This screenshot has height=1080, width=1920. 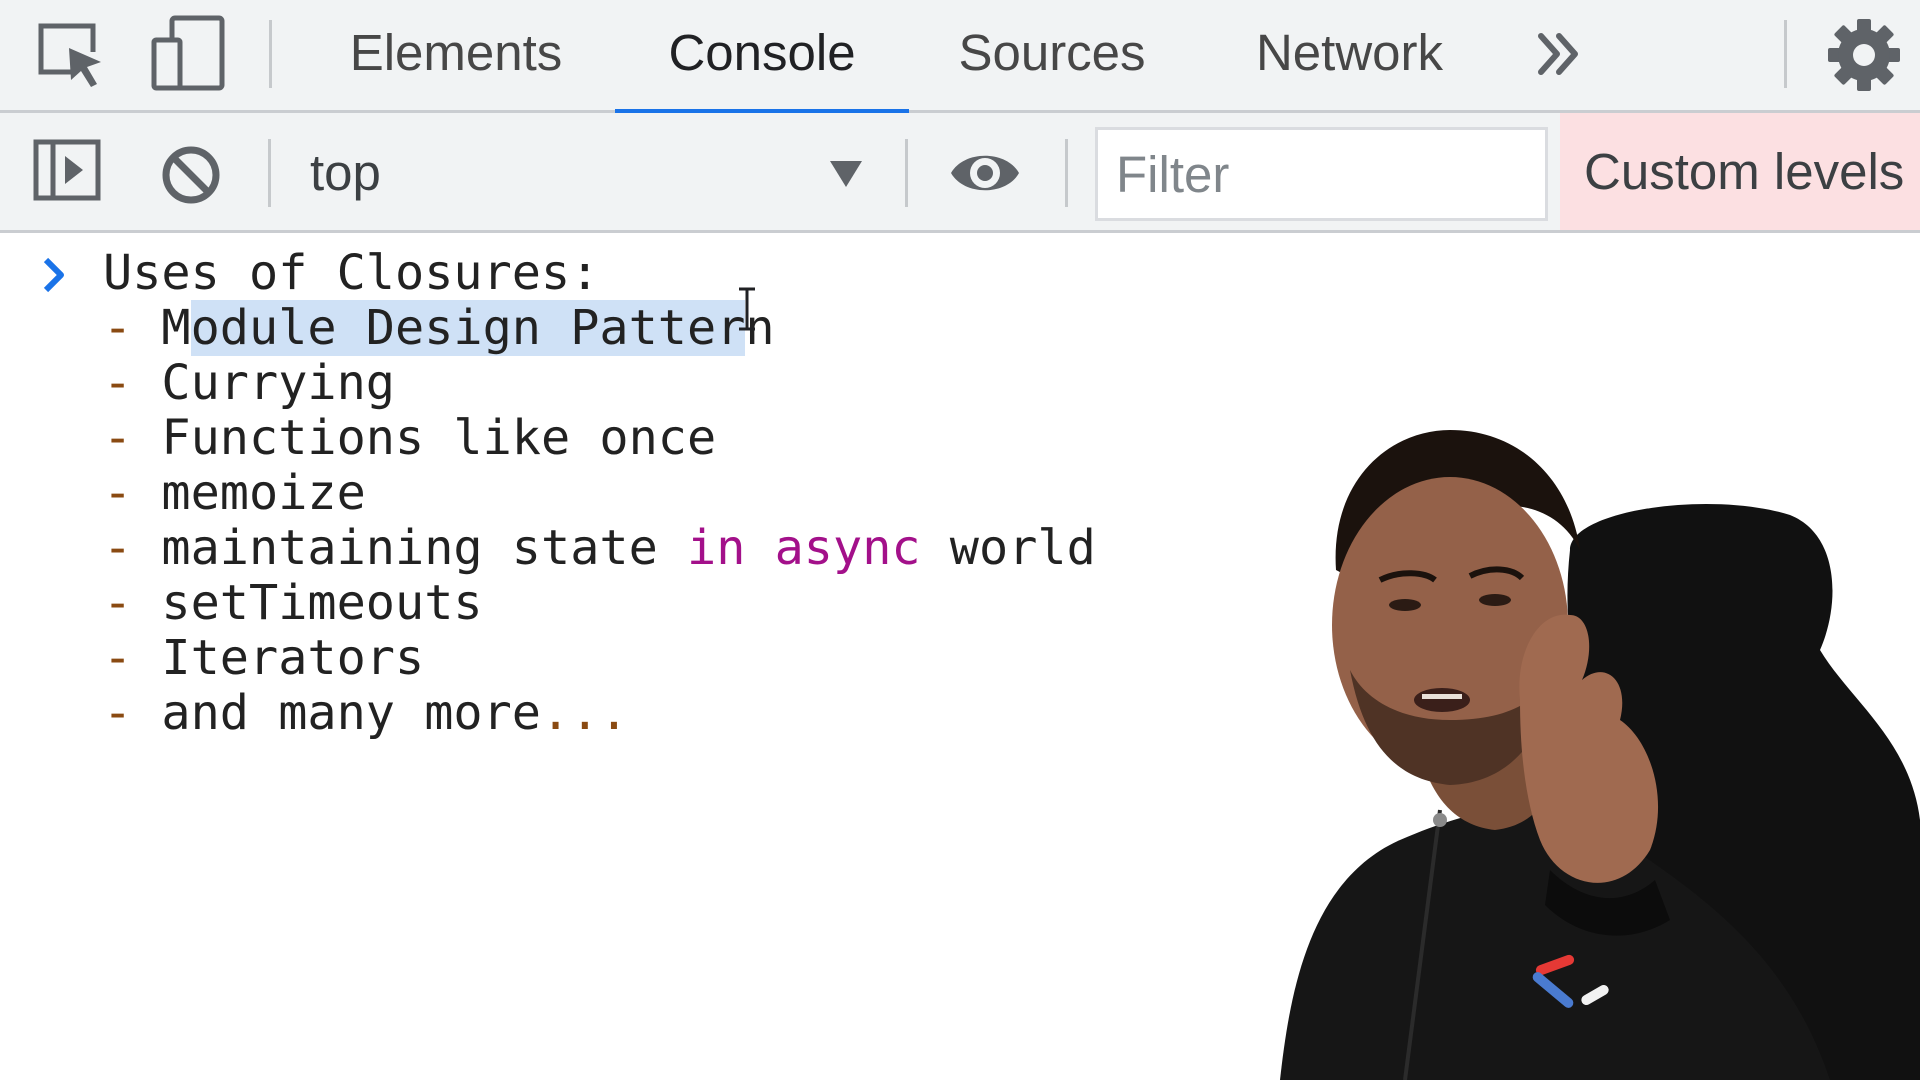 I want to click on list-item-text: setTimeouts, so click(x=322, y=603).